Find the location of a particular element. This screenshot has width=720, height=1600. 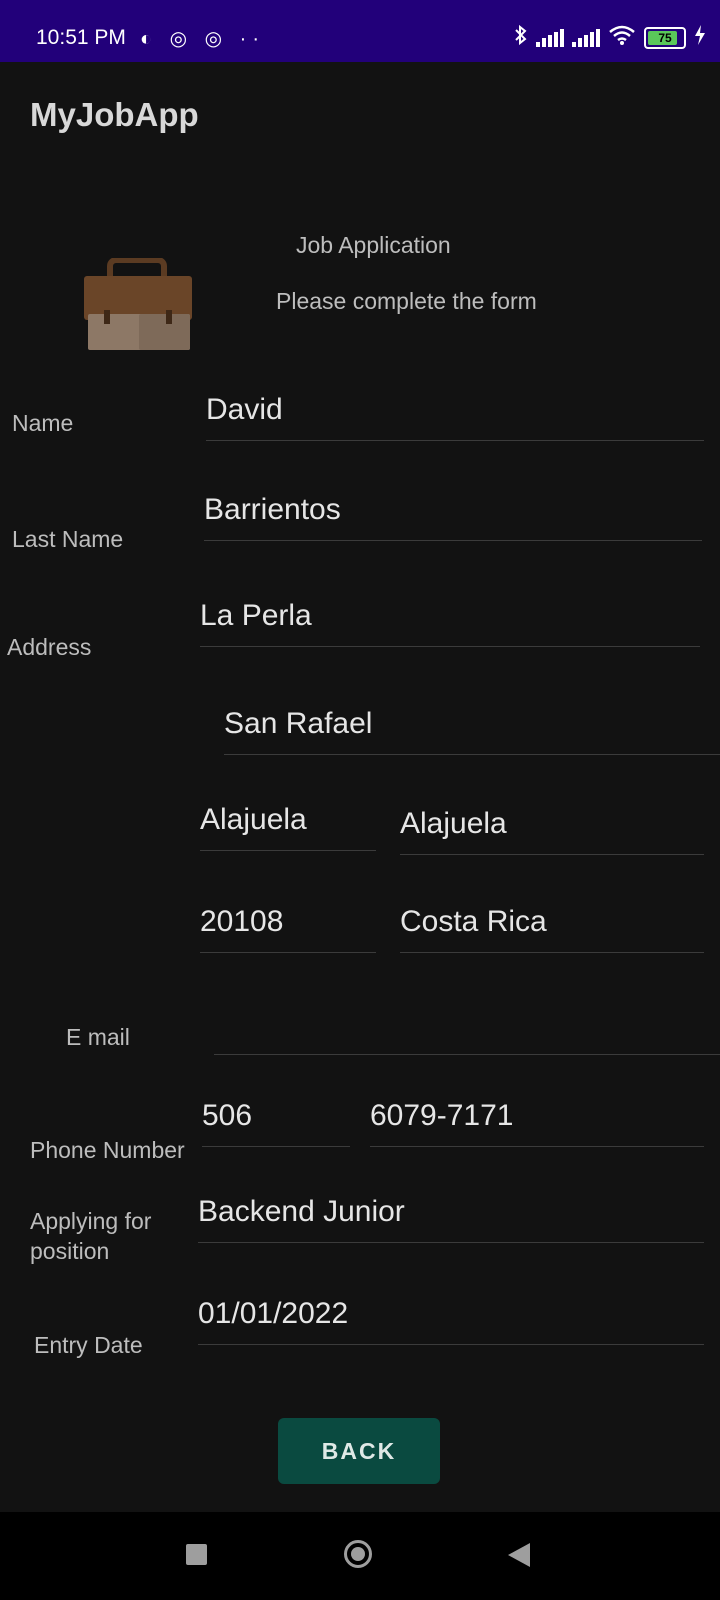

battery-icon: 75 is located at coordinates (665, 37).